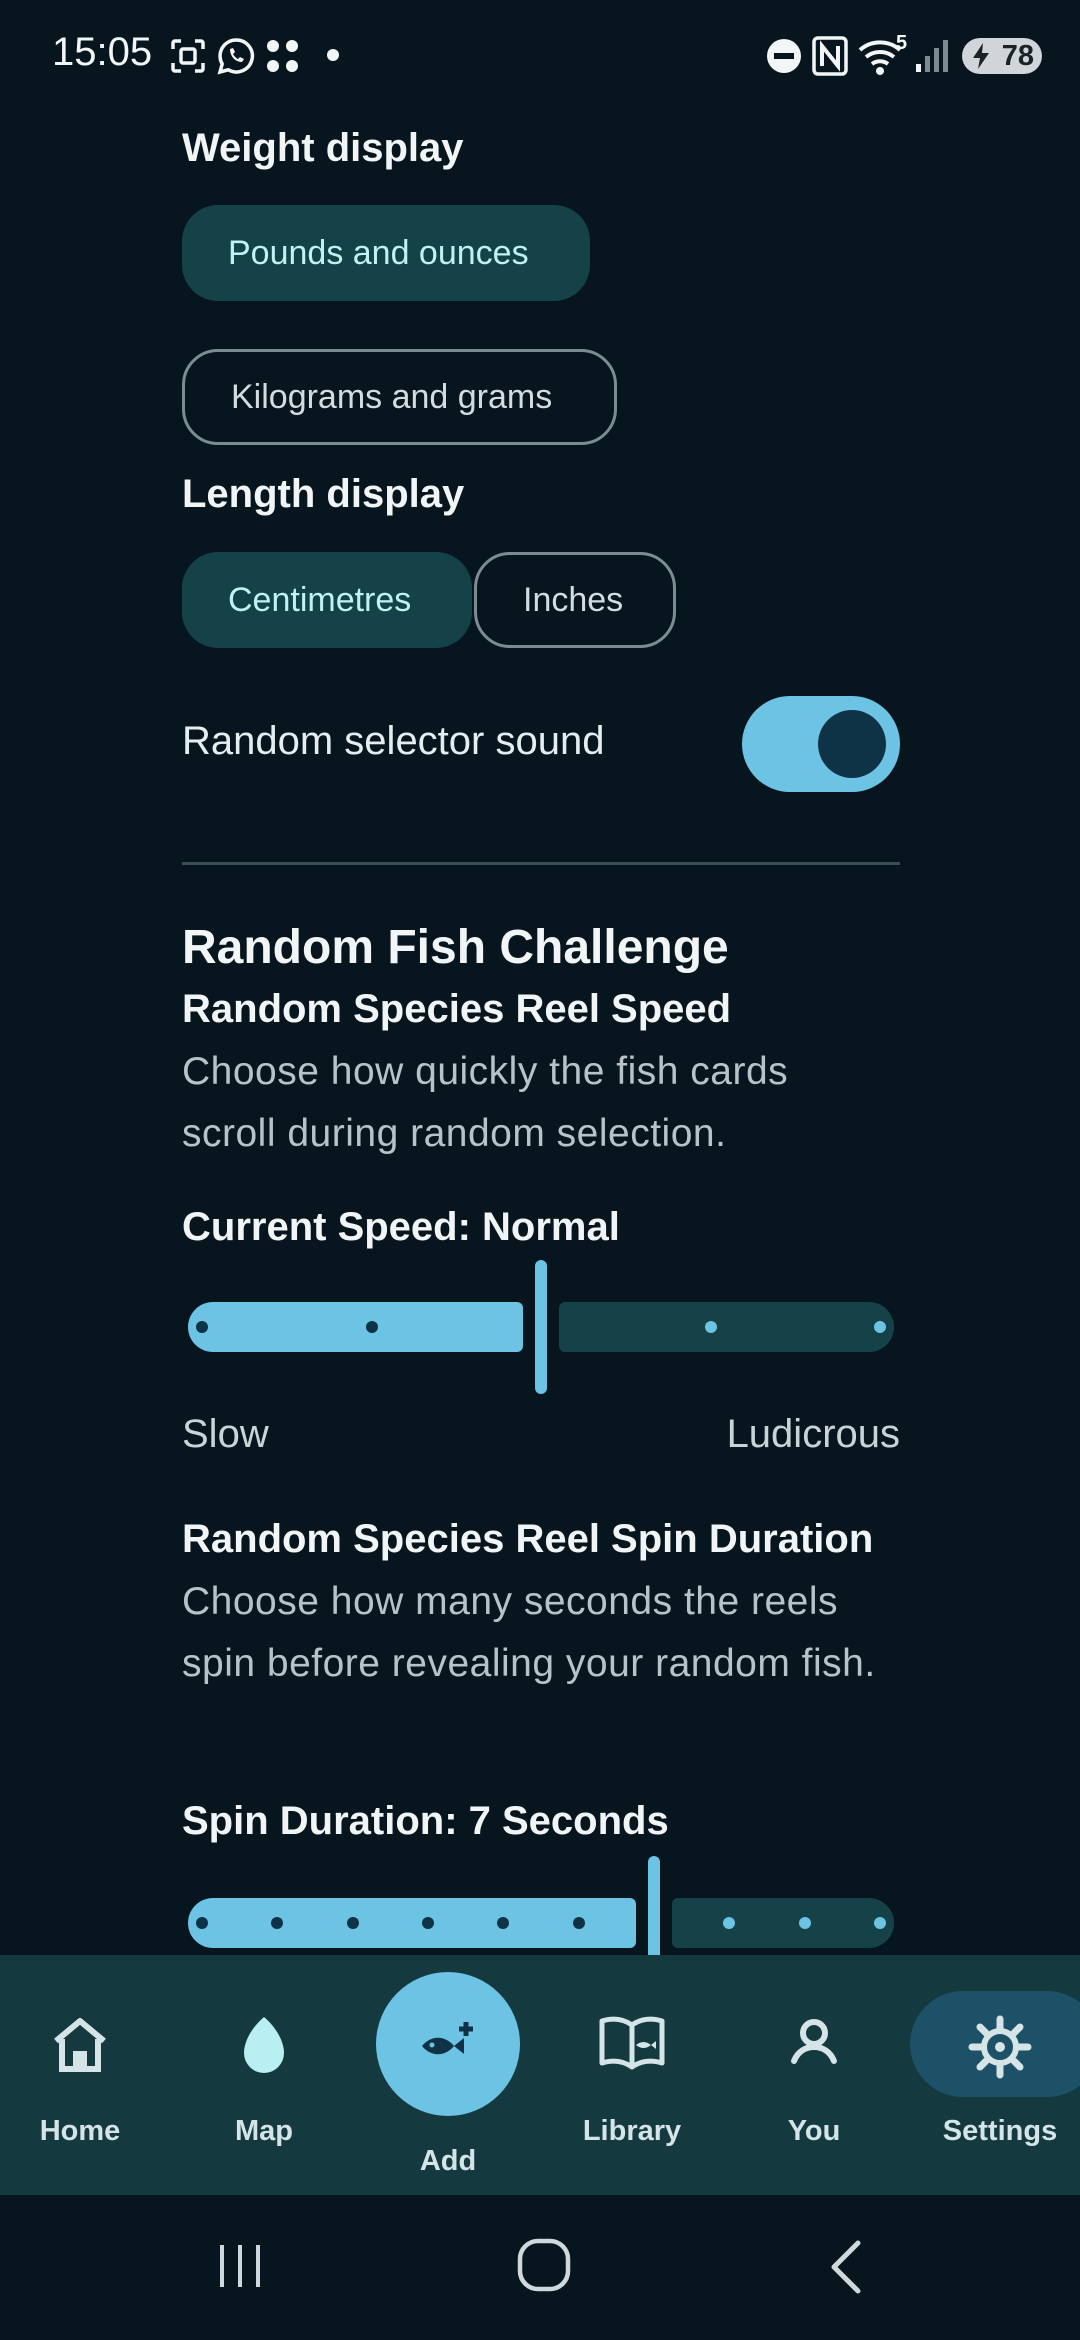  What do you see at coordinates (814, 2075) in the screenshot?
I see `nav-you: You` at bounding box center [814, 2075].